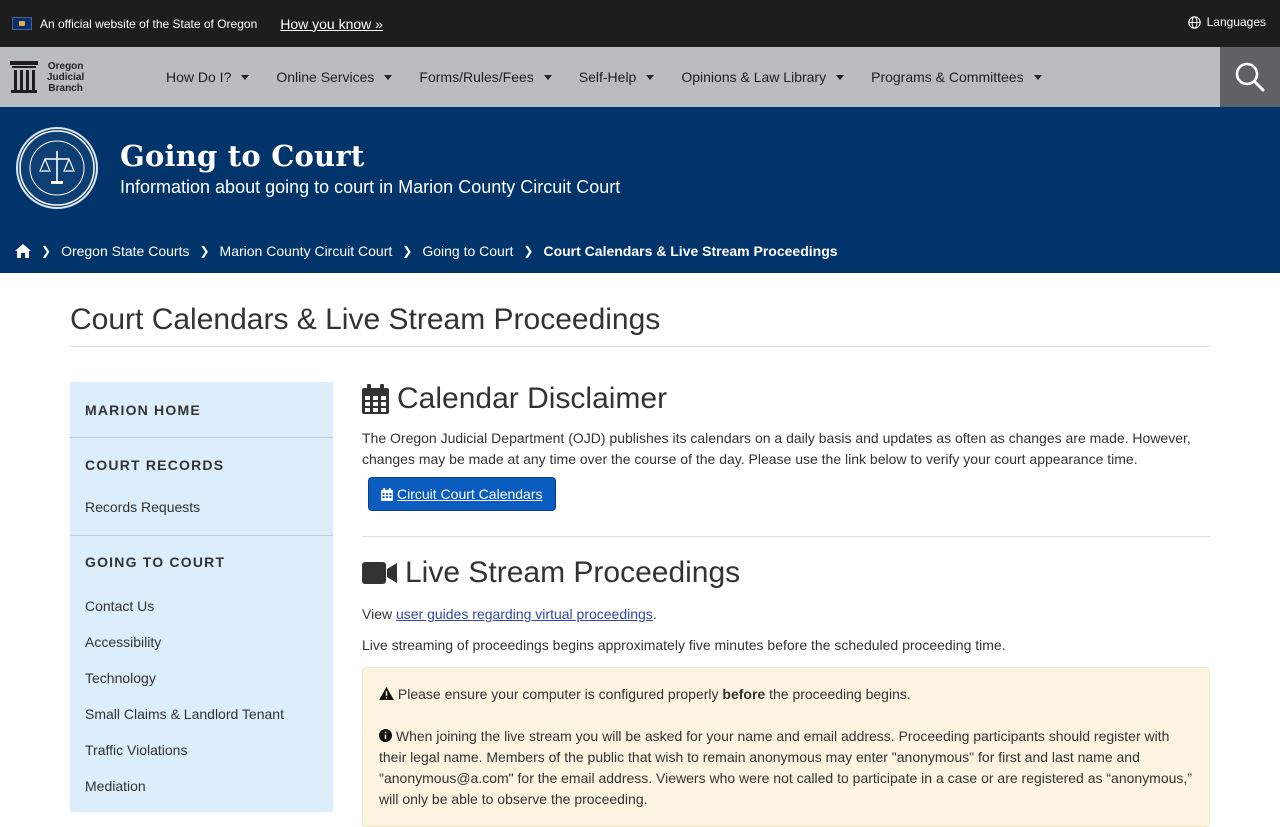 This screenshot has height=827, width=1280. What do you see at coordinates (57, 168) in the screenshot?
I see `seal-icon` at bounding box center [57, 168].